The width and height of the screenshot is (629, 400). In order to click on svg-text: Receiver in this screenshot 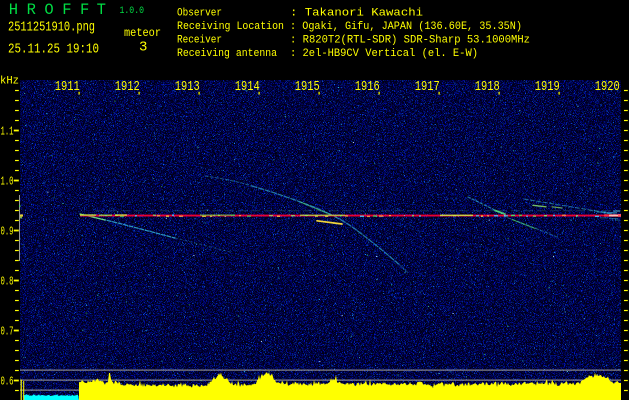, I will do `click(199, 40)`.